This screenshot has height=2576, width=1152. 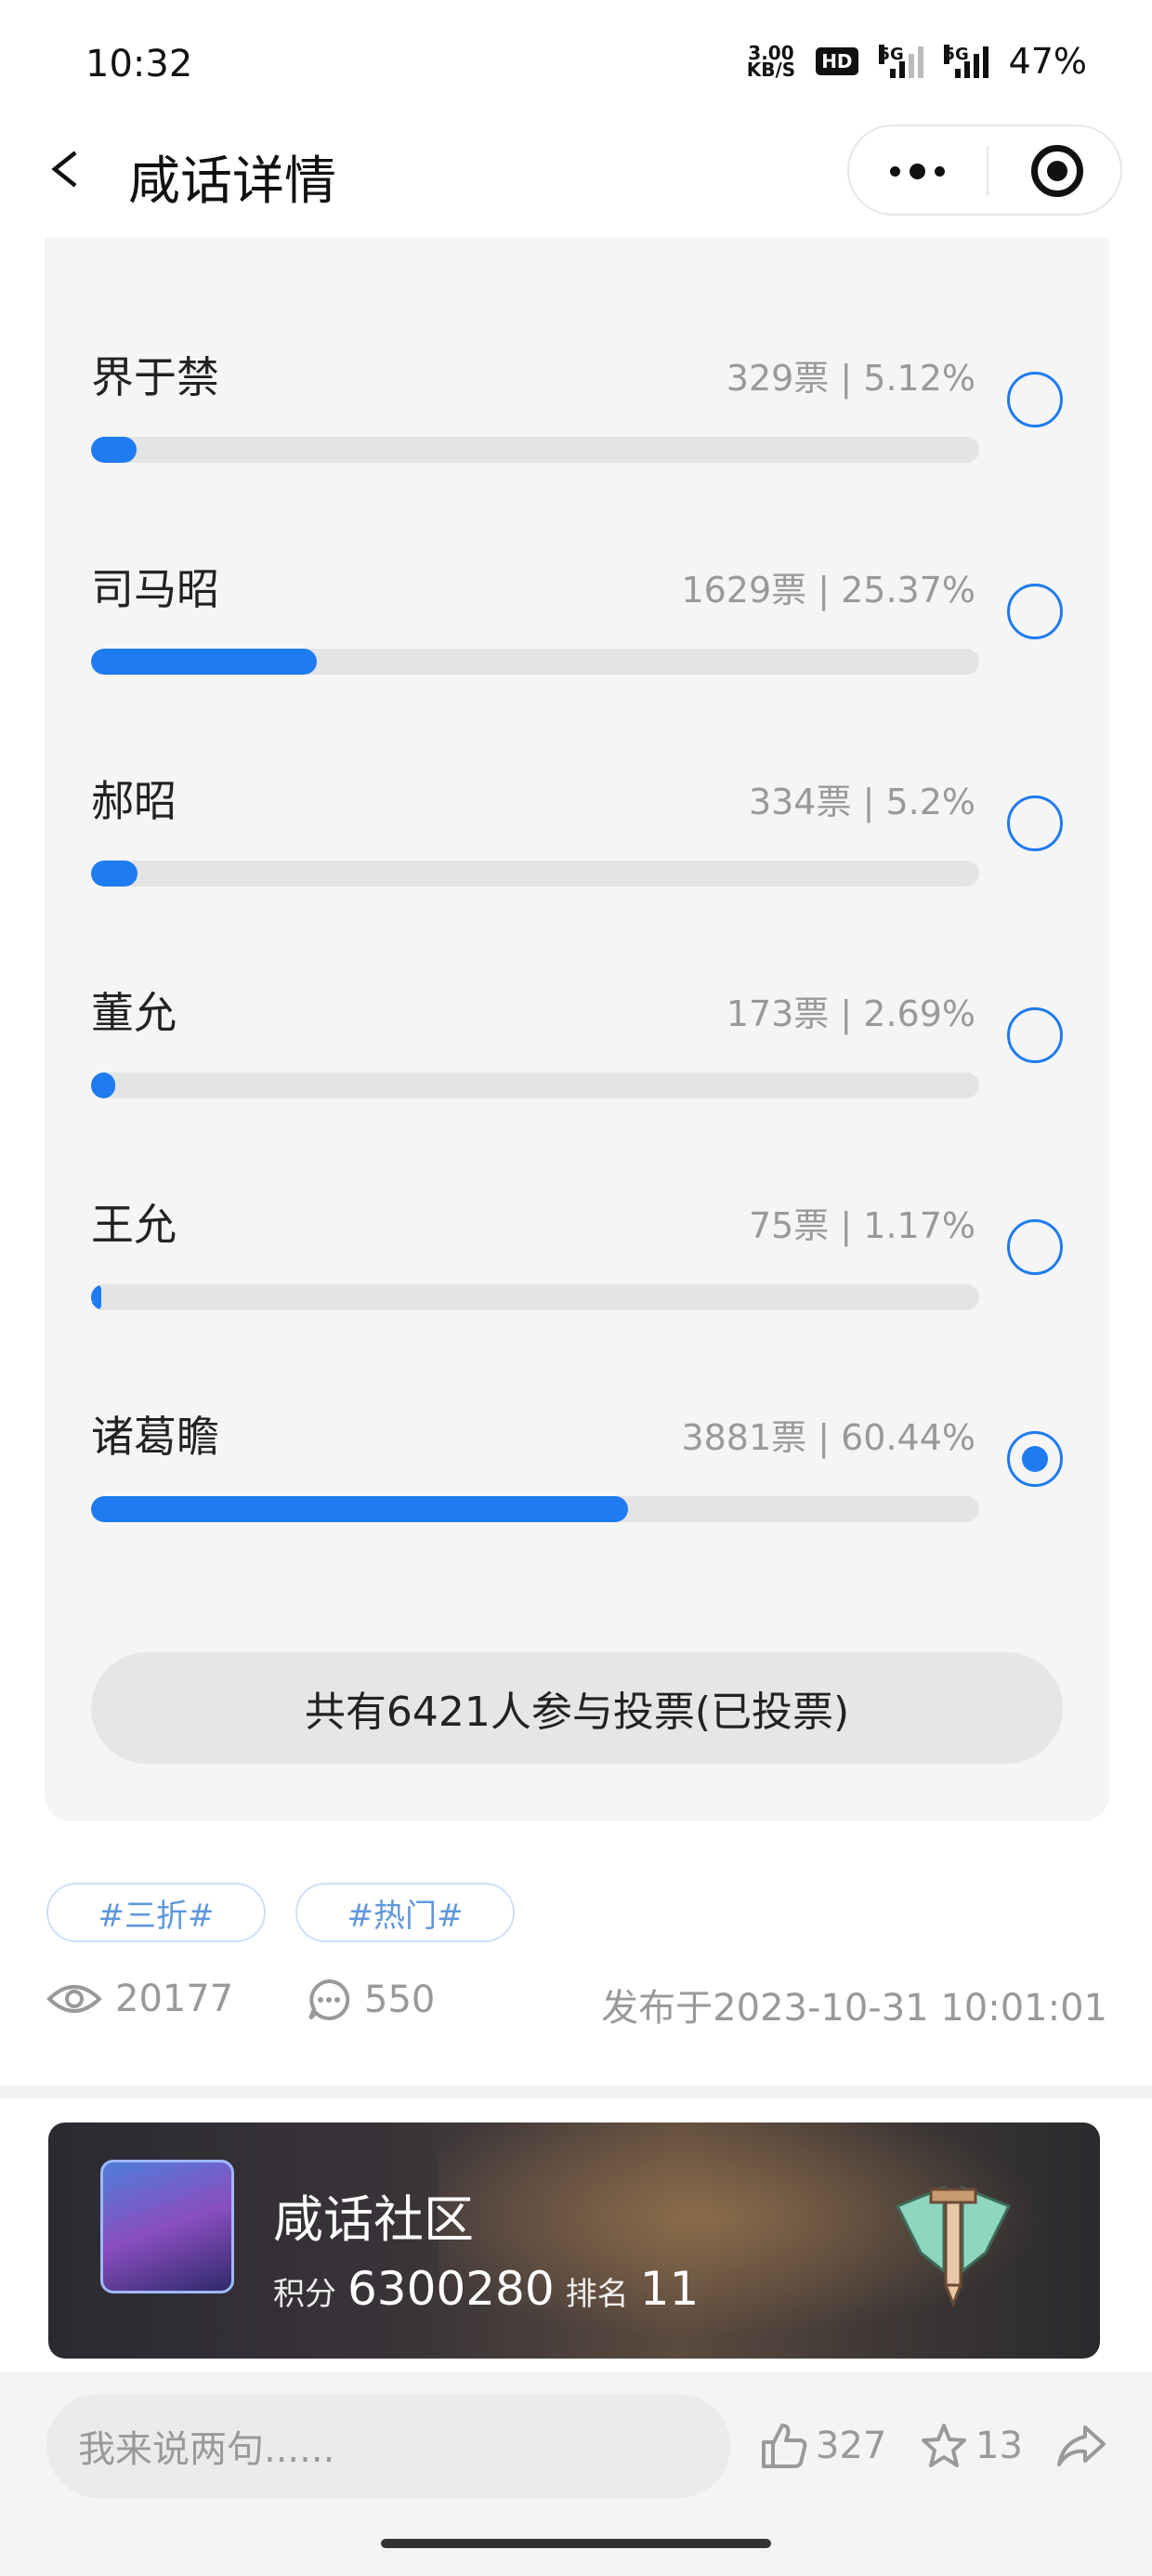 What do you see at coordinates (577, 1708) in the screenshot?
I see `vote-total-button: 共有6421人参与投票(已投票)` at bounding box center [577, 1708].